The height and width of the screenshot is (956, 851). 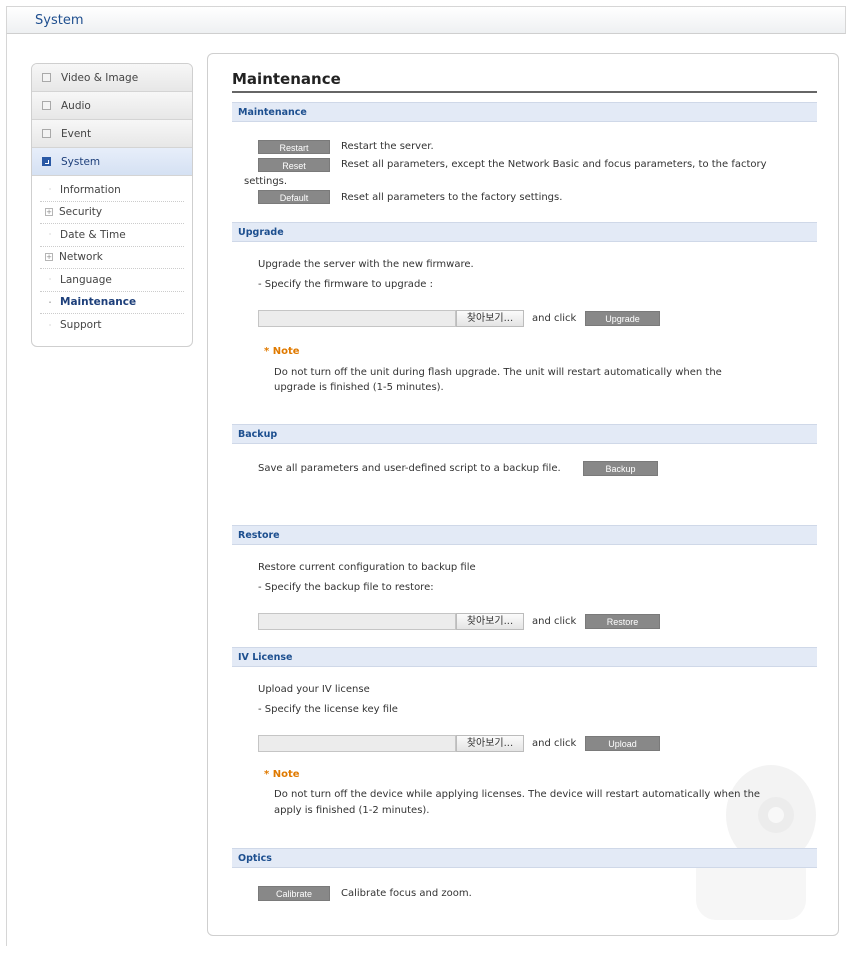 What do you see at coordinates (346, 587) in the screenshot?
I see `restore-instruction: - Specify the backup file to restore:` at bounding box center [346, 587].